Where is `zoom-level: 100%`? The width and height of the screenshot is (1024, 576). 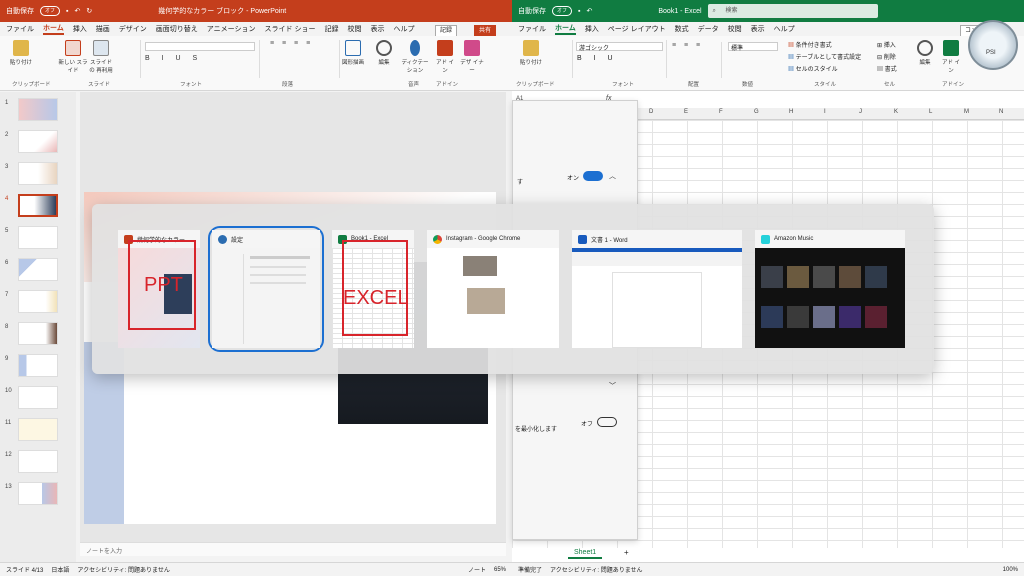 zoom-level: 100% is located at coordinates (1010, 570).